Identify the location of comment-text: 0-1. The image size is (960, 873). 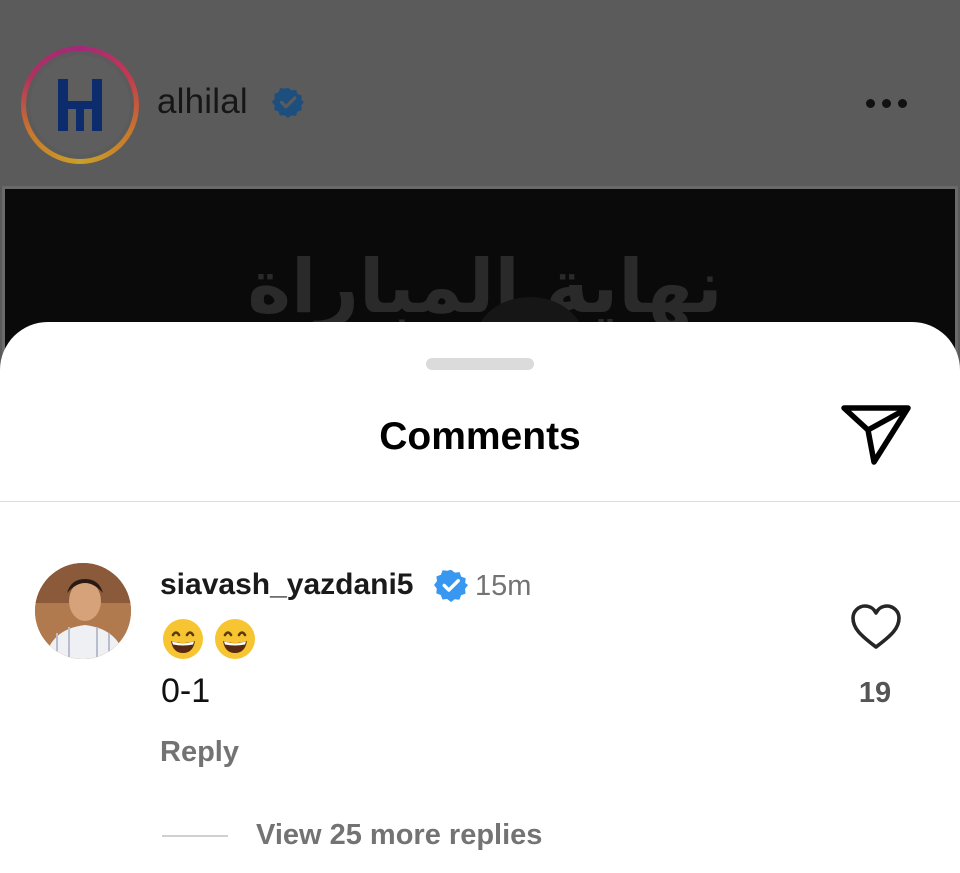
(186, 691).